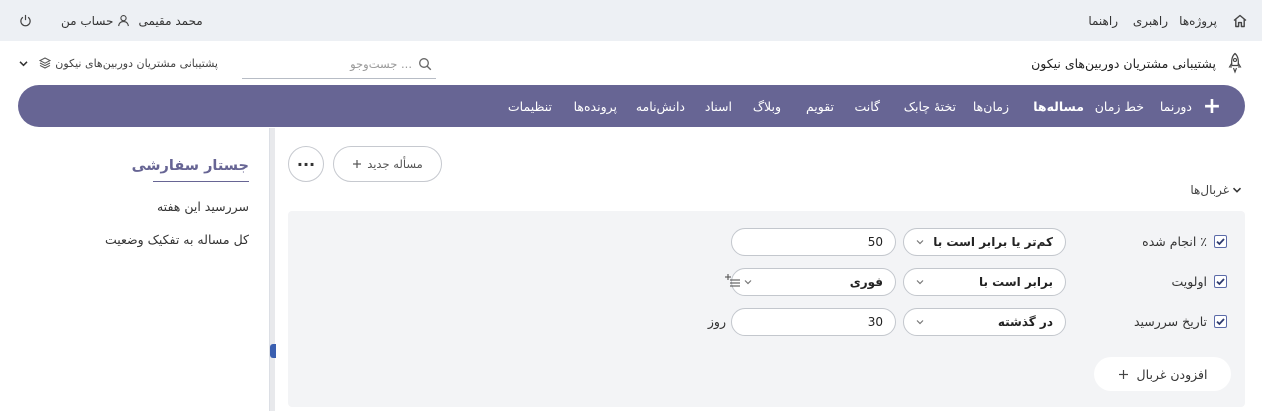  I want to click on layers-icon, so click(45, 63).